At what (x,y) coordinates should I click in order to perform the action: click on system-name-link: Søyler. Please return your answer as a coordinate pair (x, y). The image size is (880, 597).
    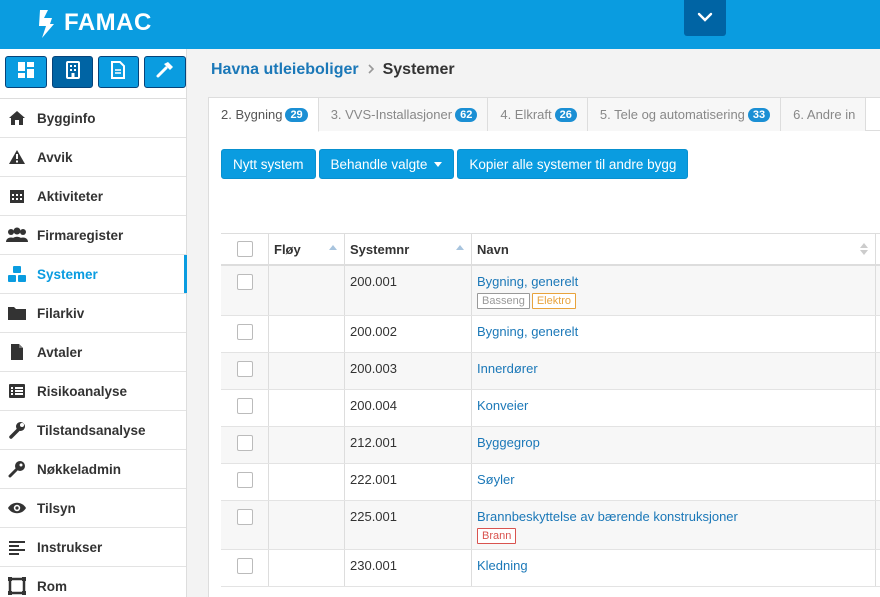
    Looking at the image, I should click on (673, 479).